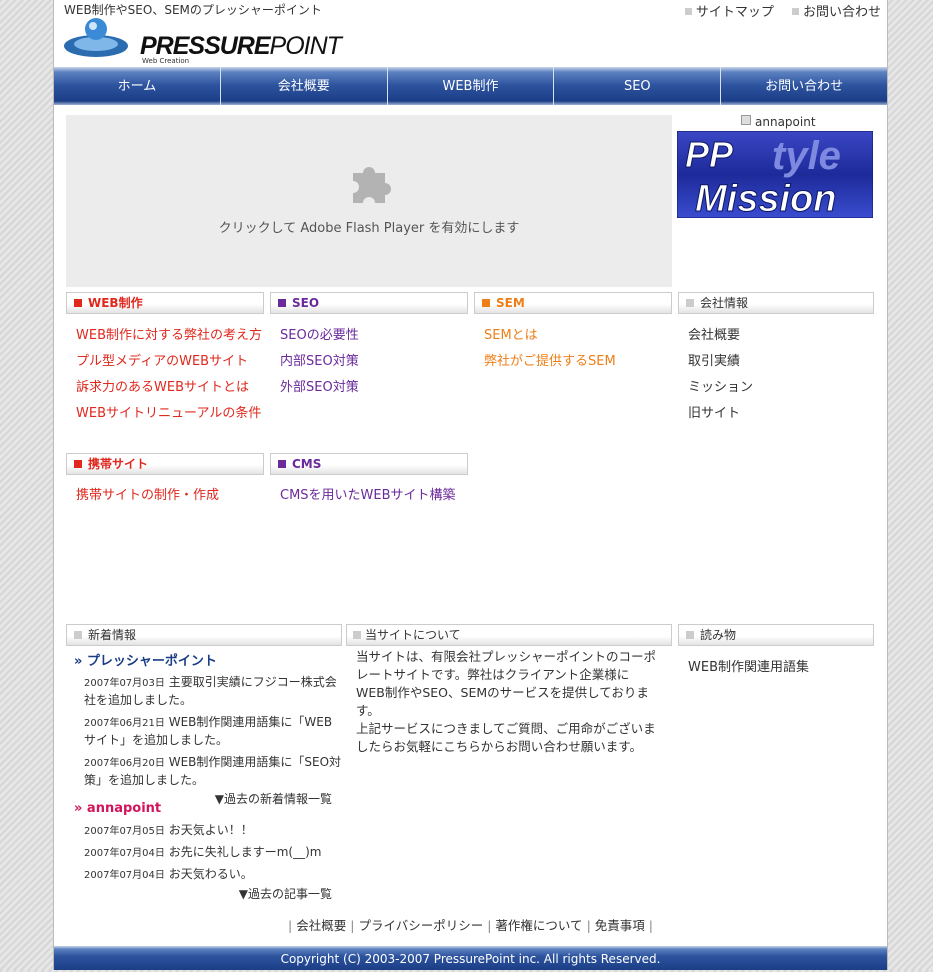  I want to click on link-company-4: 旧サイト, so click(720, 414).